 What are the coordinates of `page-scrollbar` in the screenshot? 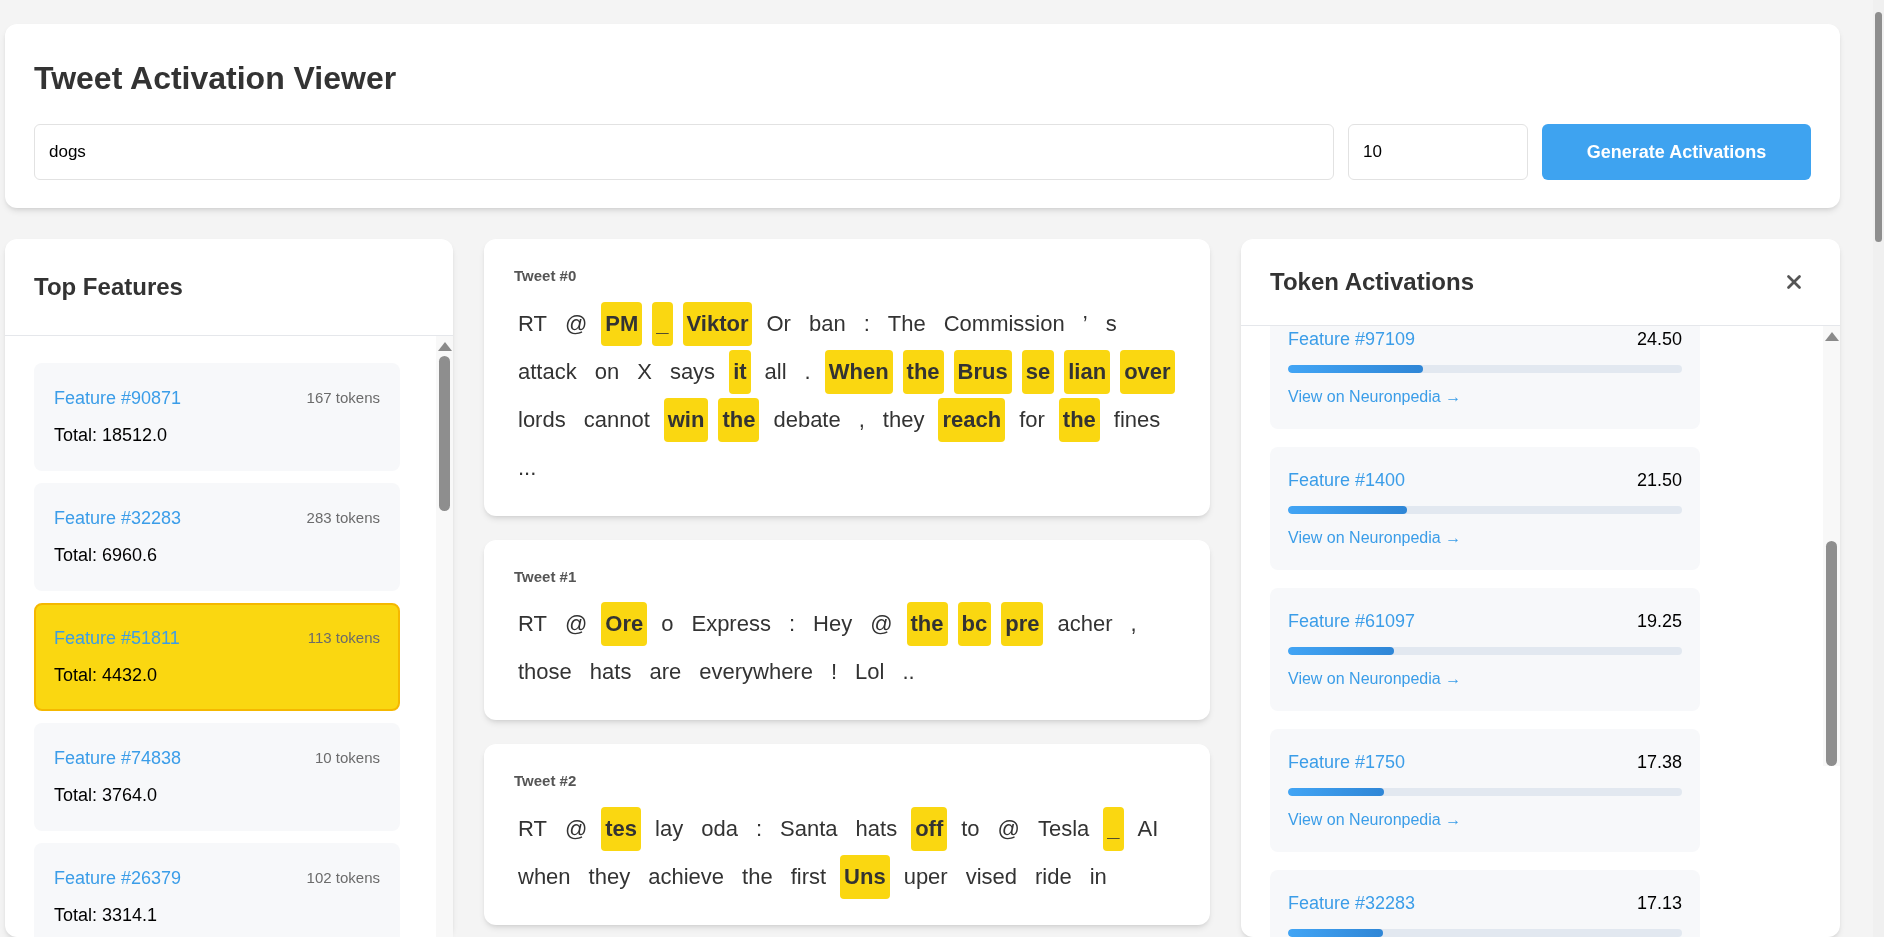 It's located at (1878, 468).